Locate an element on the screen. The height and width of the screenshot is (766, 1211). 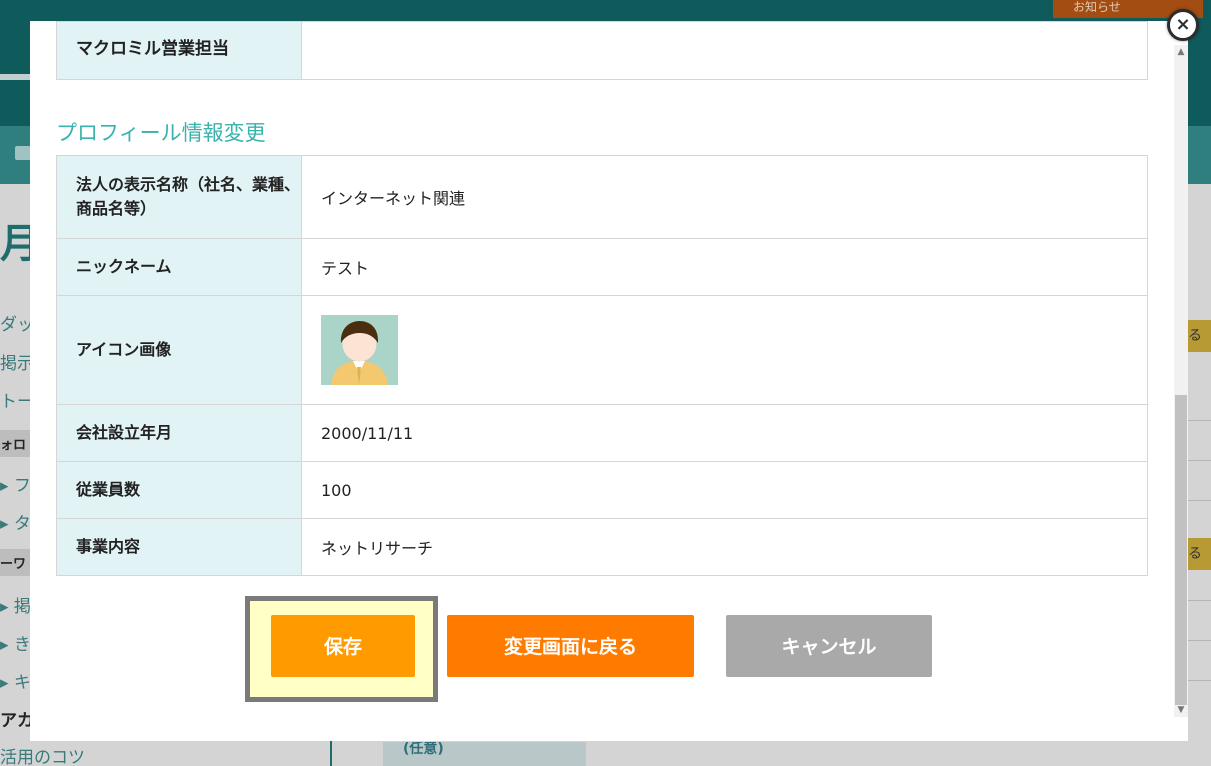
bg-sidebar-heading: ォロ is located at coordinates (15, 443).